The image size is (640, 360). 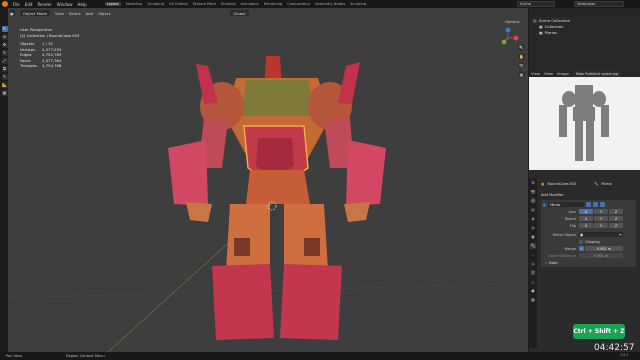 I want to click on menu-edit: Edit, so click(x=29, y=4).